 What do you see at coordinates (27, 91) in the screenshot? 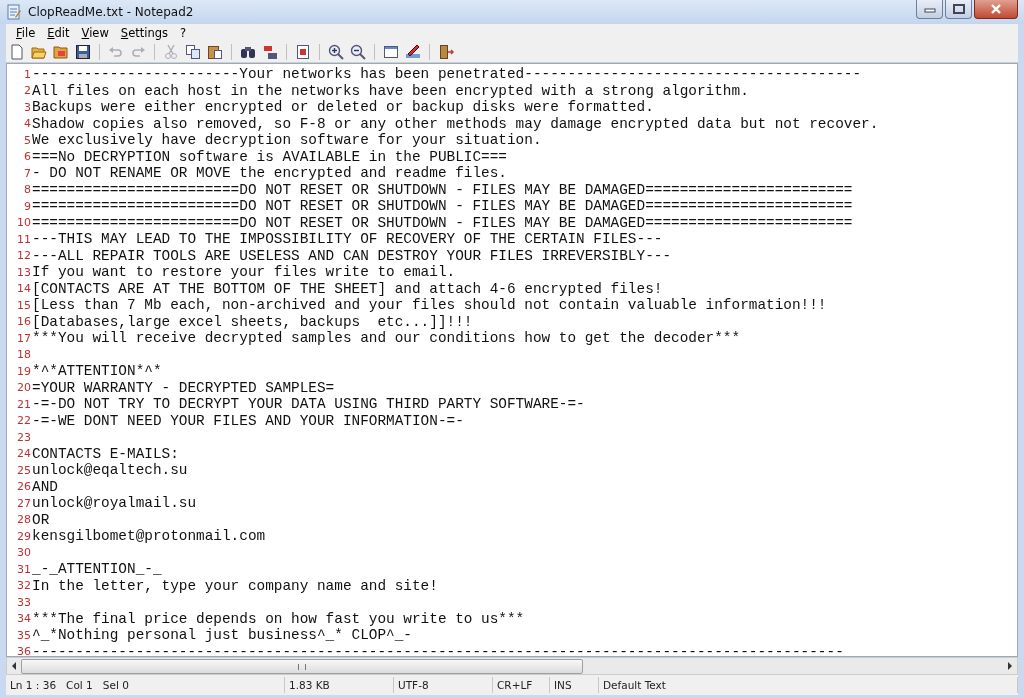
I see `line-number: 2` at bounding box center [27, 91].